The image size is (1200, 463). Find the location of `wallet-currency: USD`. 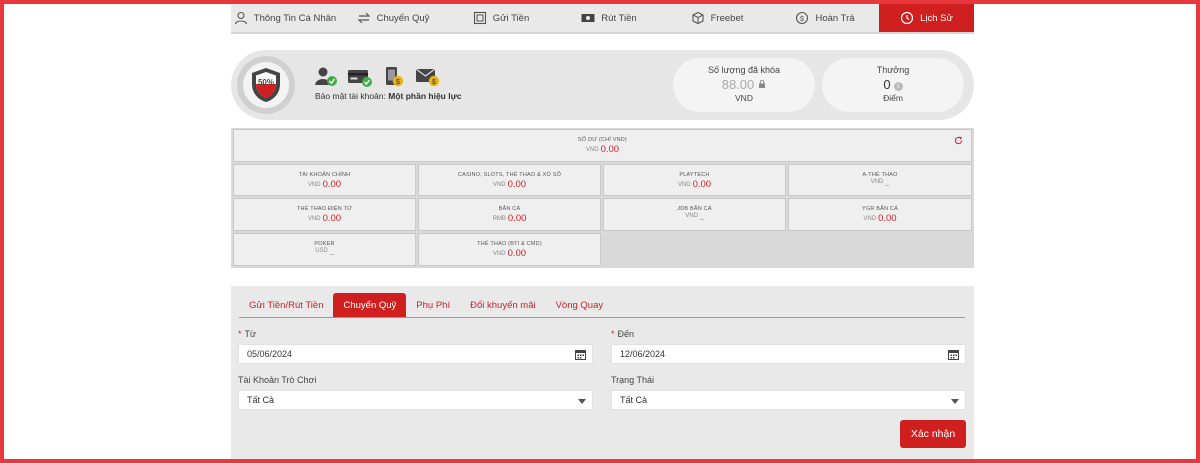

wallet-currency: USD is located at coordinates (321, 251).